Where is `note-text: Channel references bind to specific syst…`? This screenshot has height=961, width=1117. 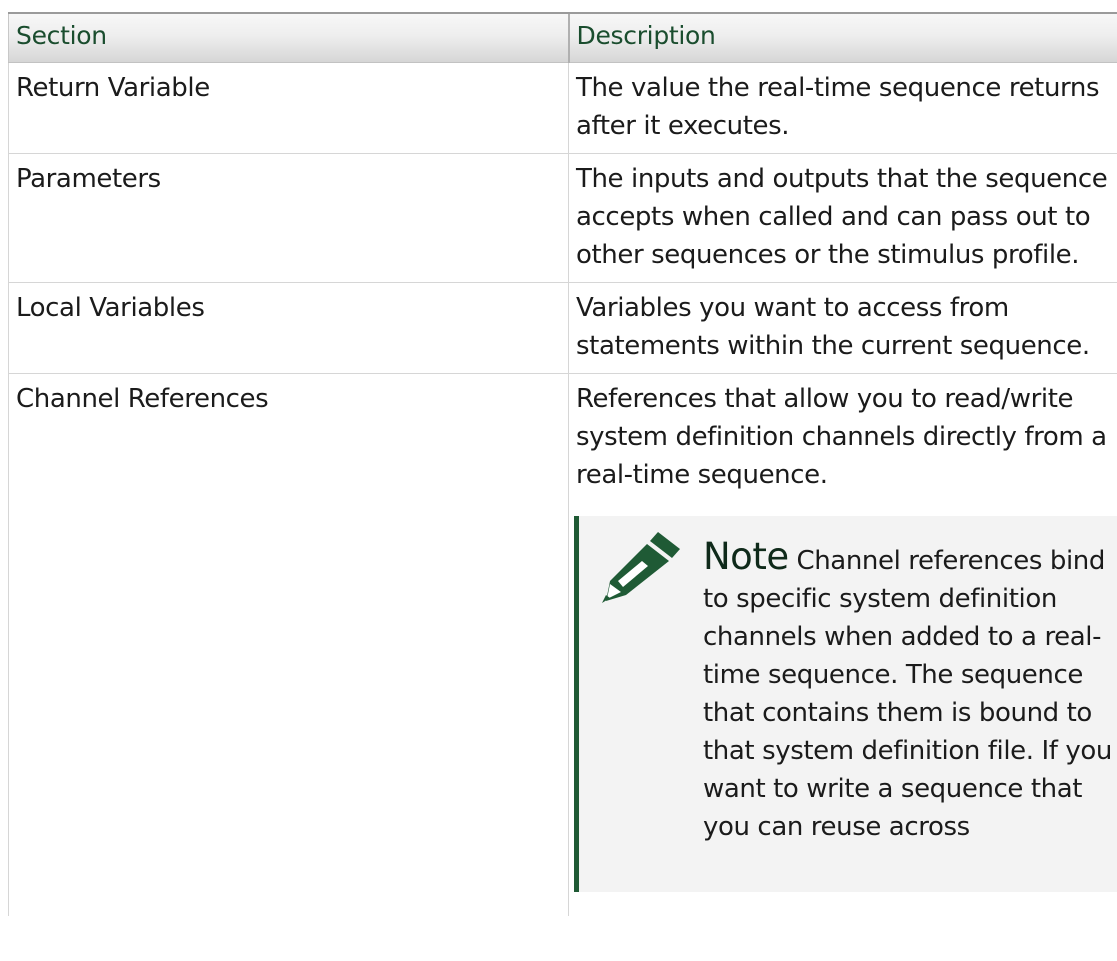
note-text: Channel references bind to specific syst… is located at coordinates (907, 693).